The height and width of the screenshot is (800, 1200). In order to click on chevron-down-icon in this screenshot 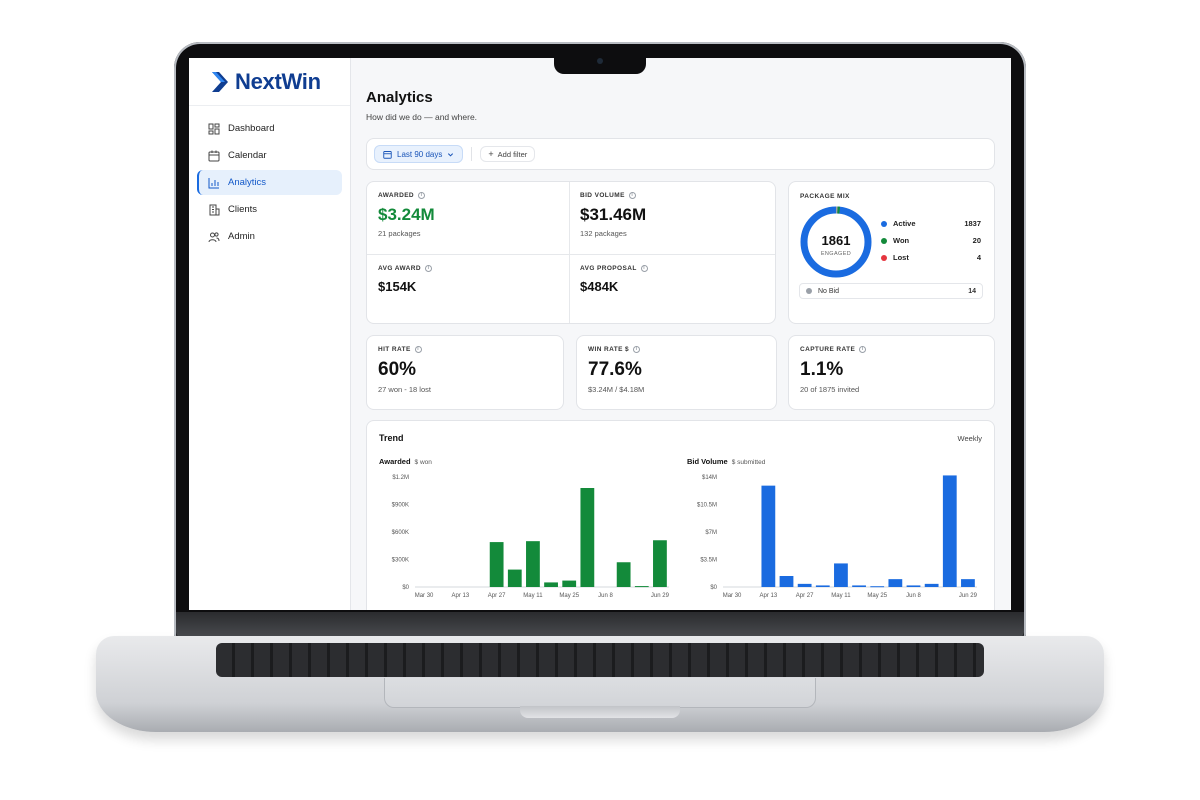, I will do `click(451, 154)`.